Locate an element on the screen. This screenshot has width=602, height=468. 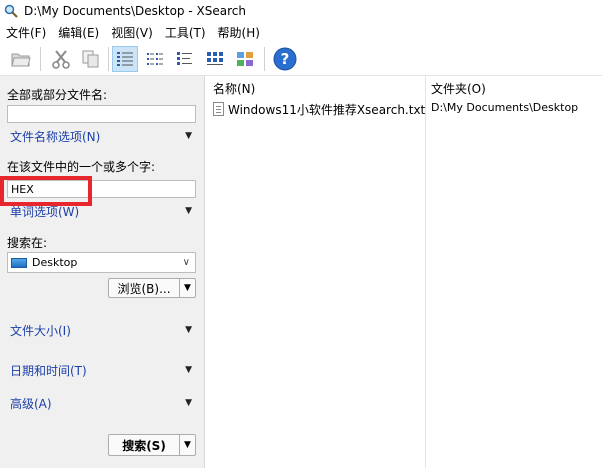
search-button-label: 搜索(S) is located at coordinates (144, 445).